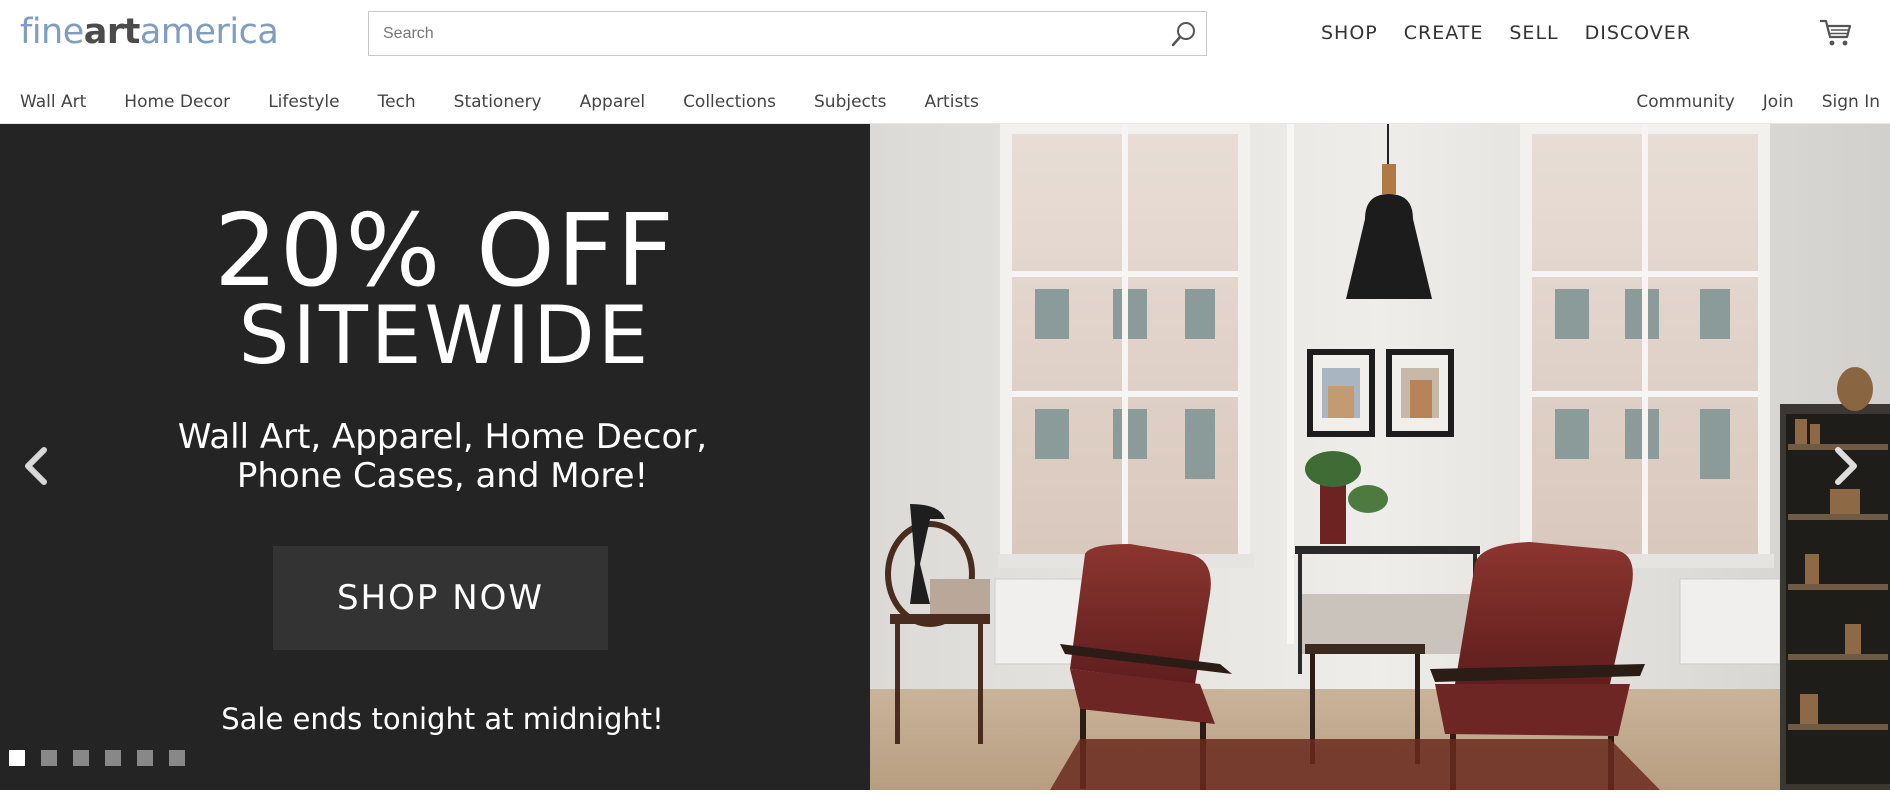 The width and height of the screenshot is (1890, 806). What do you see at coordinates (1836, 33) in the screenshot?
I see `cart-icon` at bounding box center [1836, 33].